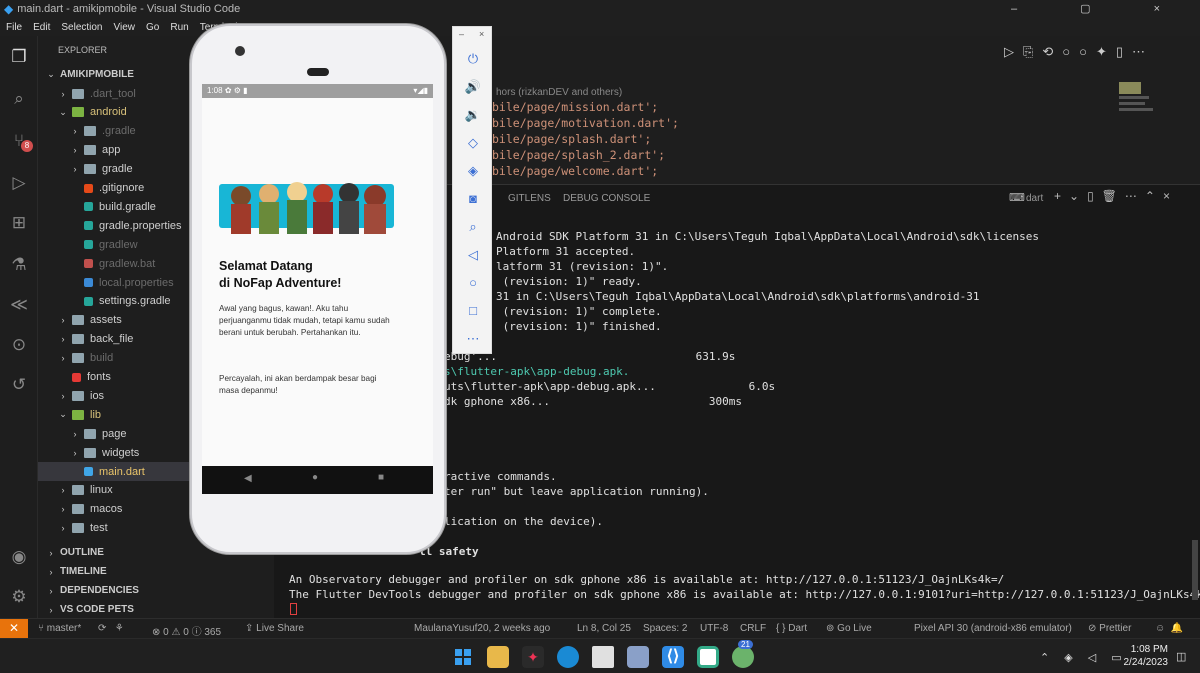 The image size is (1200, 673). What do you see at coordinates (603, 657) in the screenshot?
I see `terminal-app-icon` at bounding box center [603, 657].